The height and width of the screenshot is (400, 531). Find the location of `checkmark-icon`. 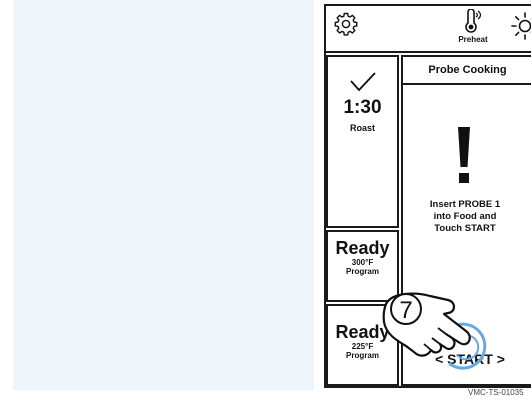

checkmark-icon is located at coordinates (362, 82).